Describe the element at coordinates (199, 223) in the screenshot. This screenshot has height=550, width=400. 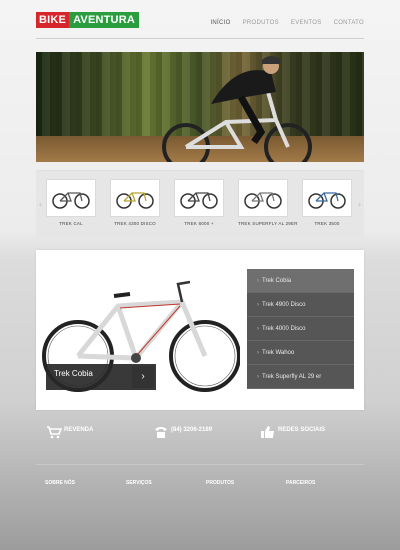
I see `carousel-item-label: TREK 6000 +` at that location.